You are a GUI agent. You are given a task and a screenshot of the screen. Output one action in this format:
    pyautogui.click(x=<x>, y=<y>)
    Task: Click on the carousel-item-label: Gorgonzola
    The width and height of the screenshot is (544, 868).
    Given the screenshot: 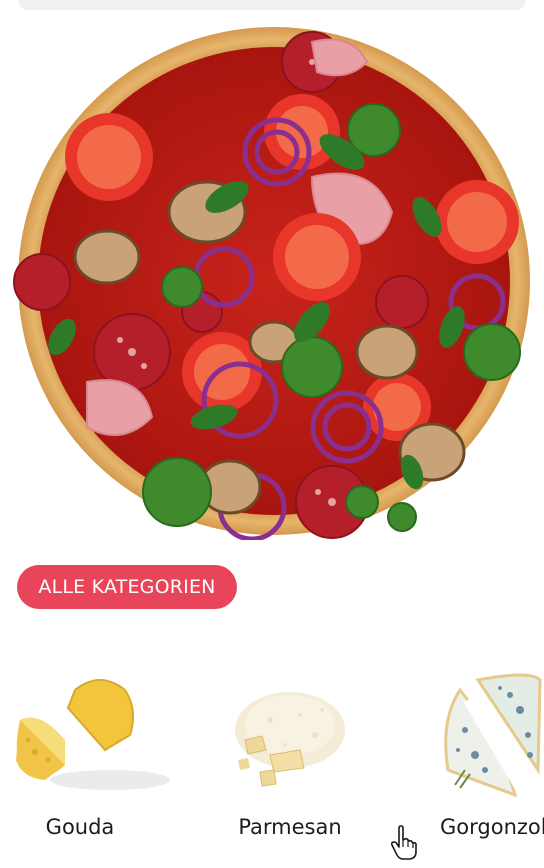 What is the action you would take?
    pyautogui.click(x=492, y=827)
    